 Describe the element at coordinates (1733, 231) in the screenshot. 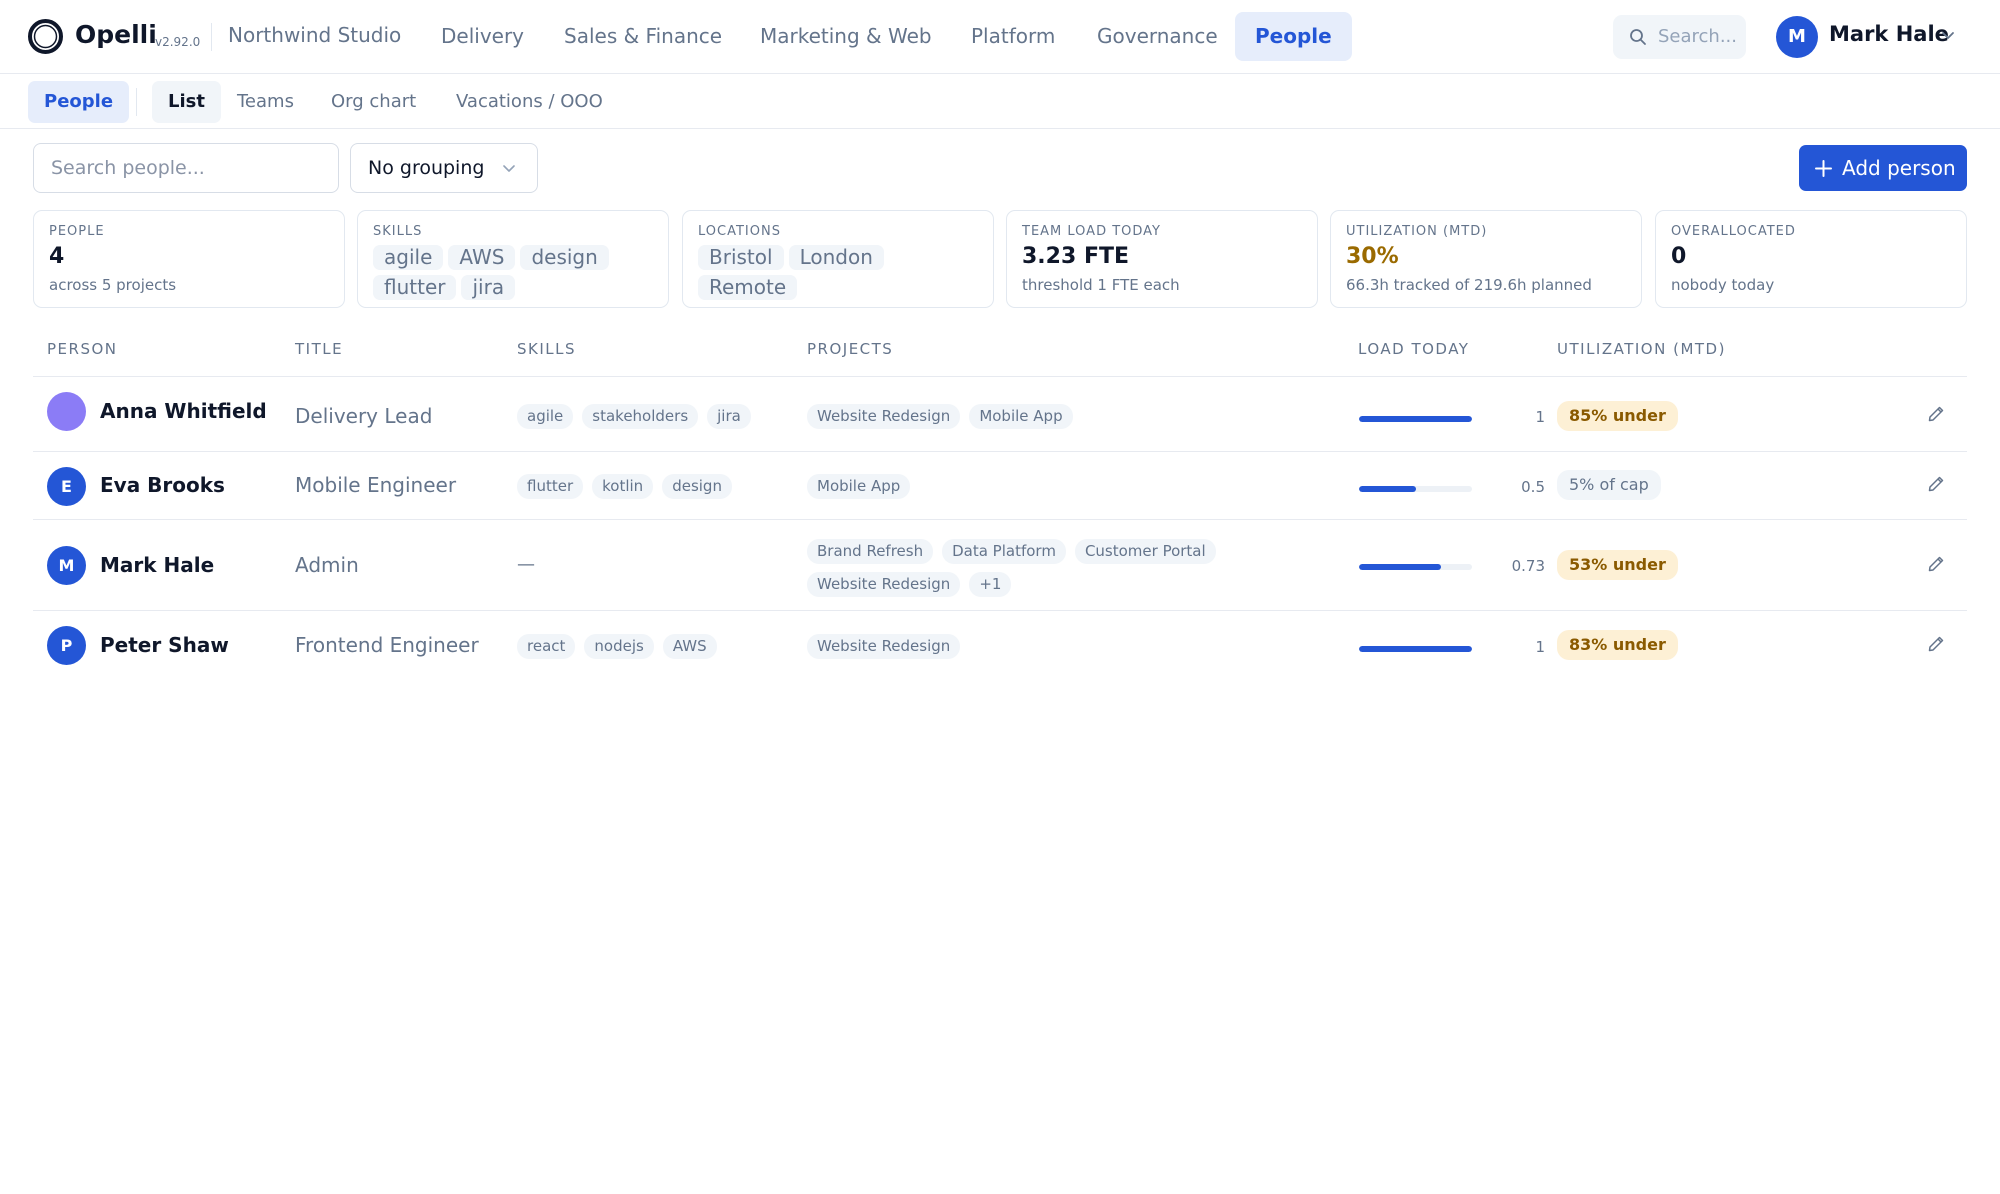

I see `stat-label: OVERALLOCATED` at that location.